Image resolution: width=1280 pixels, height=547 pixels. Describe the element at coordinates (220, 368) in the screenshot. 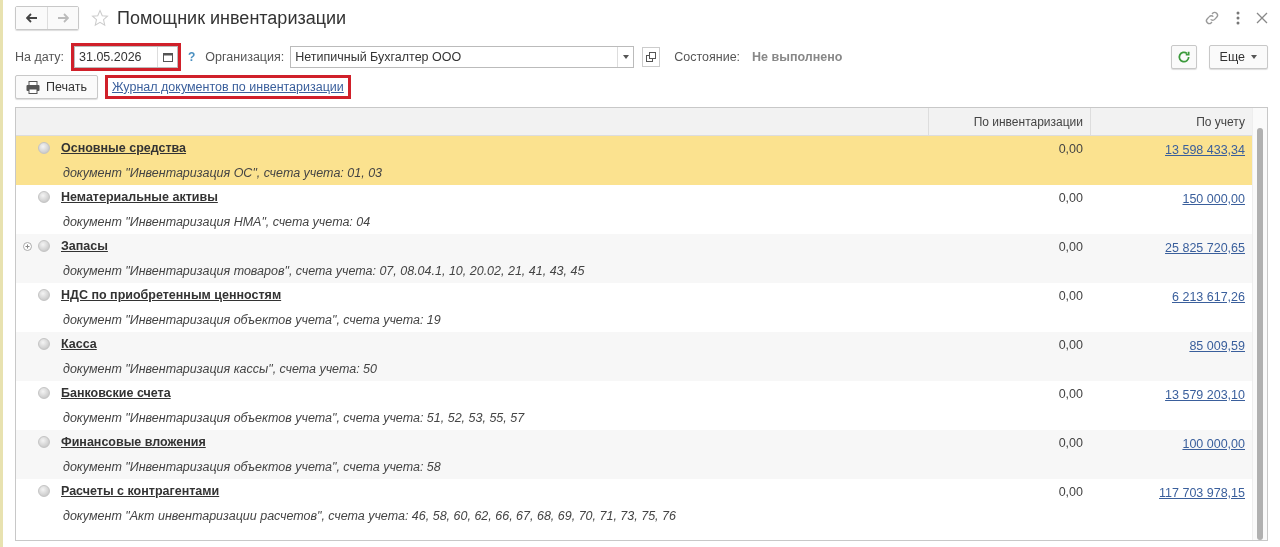

I see `section-description: документ "Инвентаризация кассы", счета учета: 50` at that location.